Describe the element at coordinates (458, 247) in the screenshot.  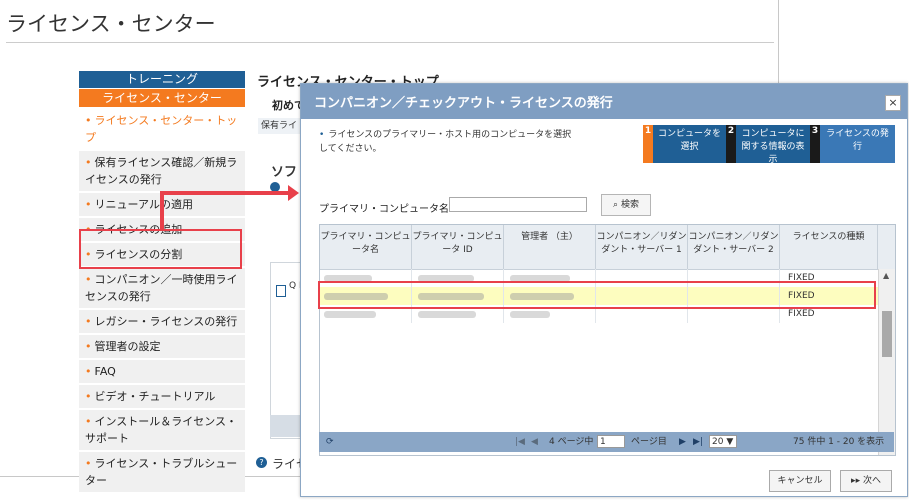
I see `column-header: プライマリ・コンピュータ ID` at that location.